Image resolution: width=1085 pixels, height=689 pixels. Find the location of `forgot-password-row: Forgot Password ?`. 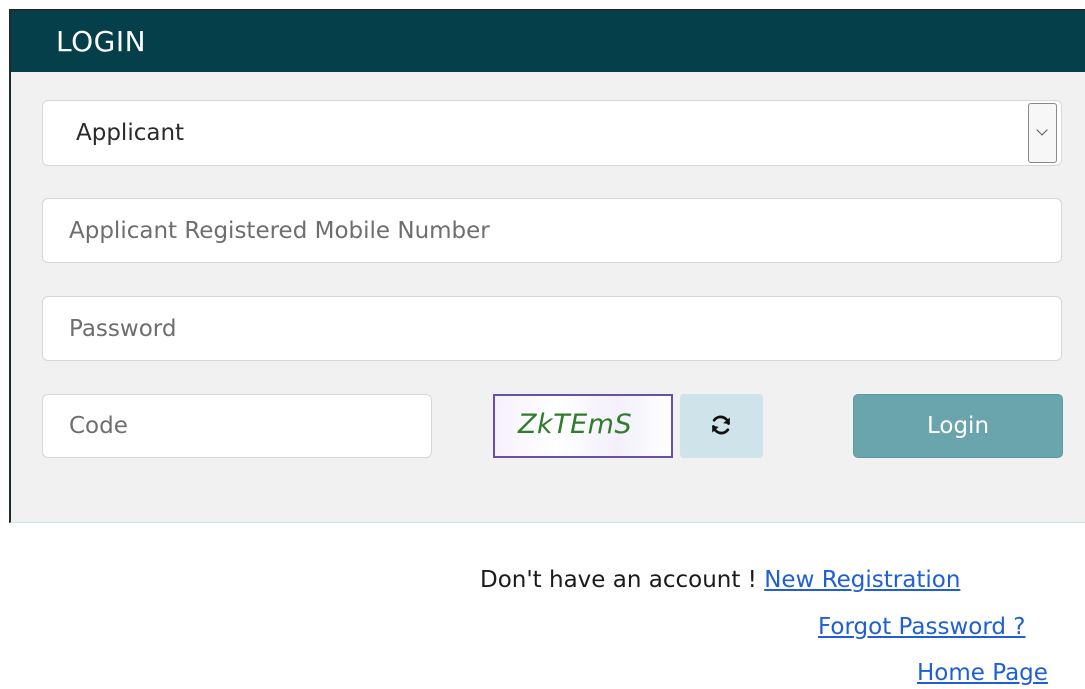

forgot-password-row: Forgot Password ? is located at coordinates (921, 627).